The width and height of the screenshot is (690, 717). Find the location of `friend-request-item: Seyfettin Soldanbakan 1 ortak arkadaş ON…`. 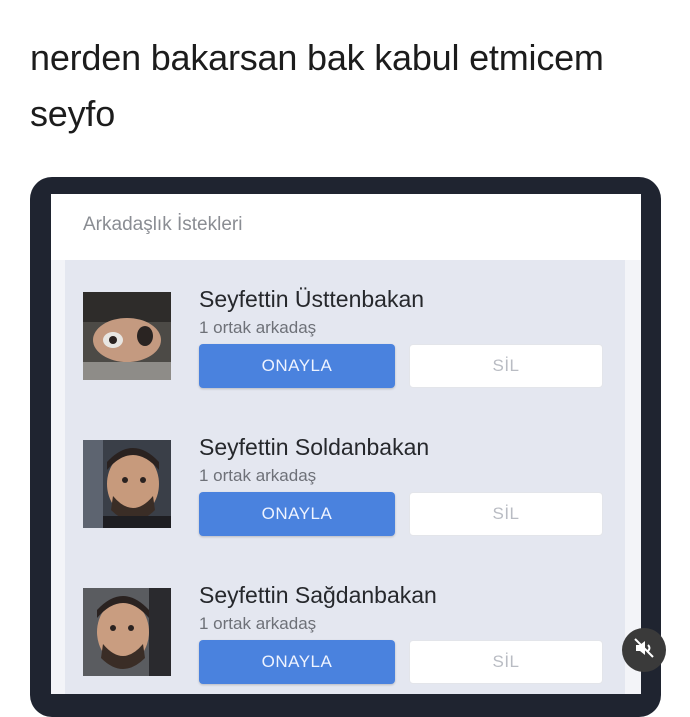

friend-request-item: Seyfettin Soldanbakan 1 ortak arkadaş ON… is located at coordinates (353, 497).